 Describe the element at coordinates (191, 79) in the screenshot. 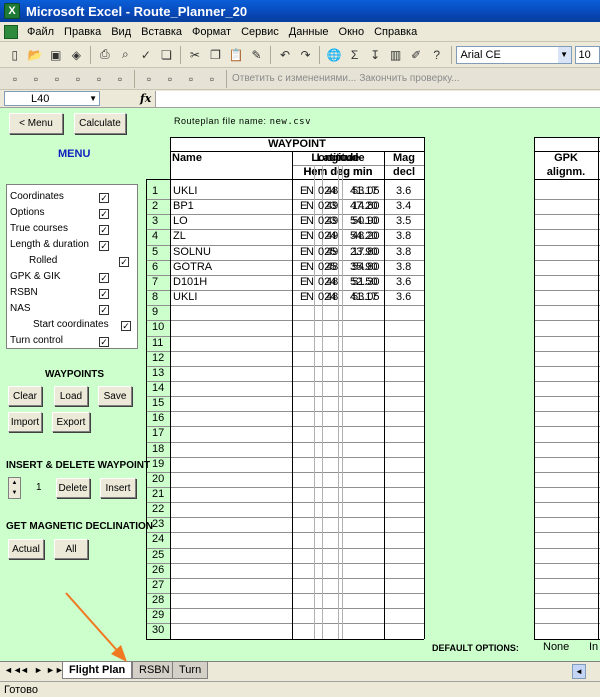

I see `review-icon-9: ▫` at that location.